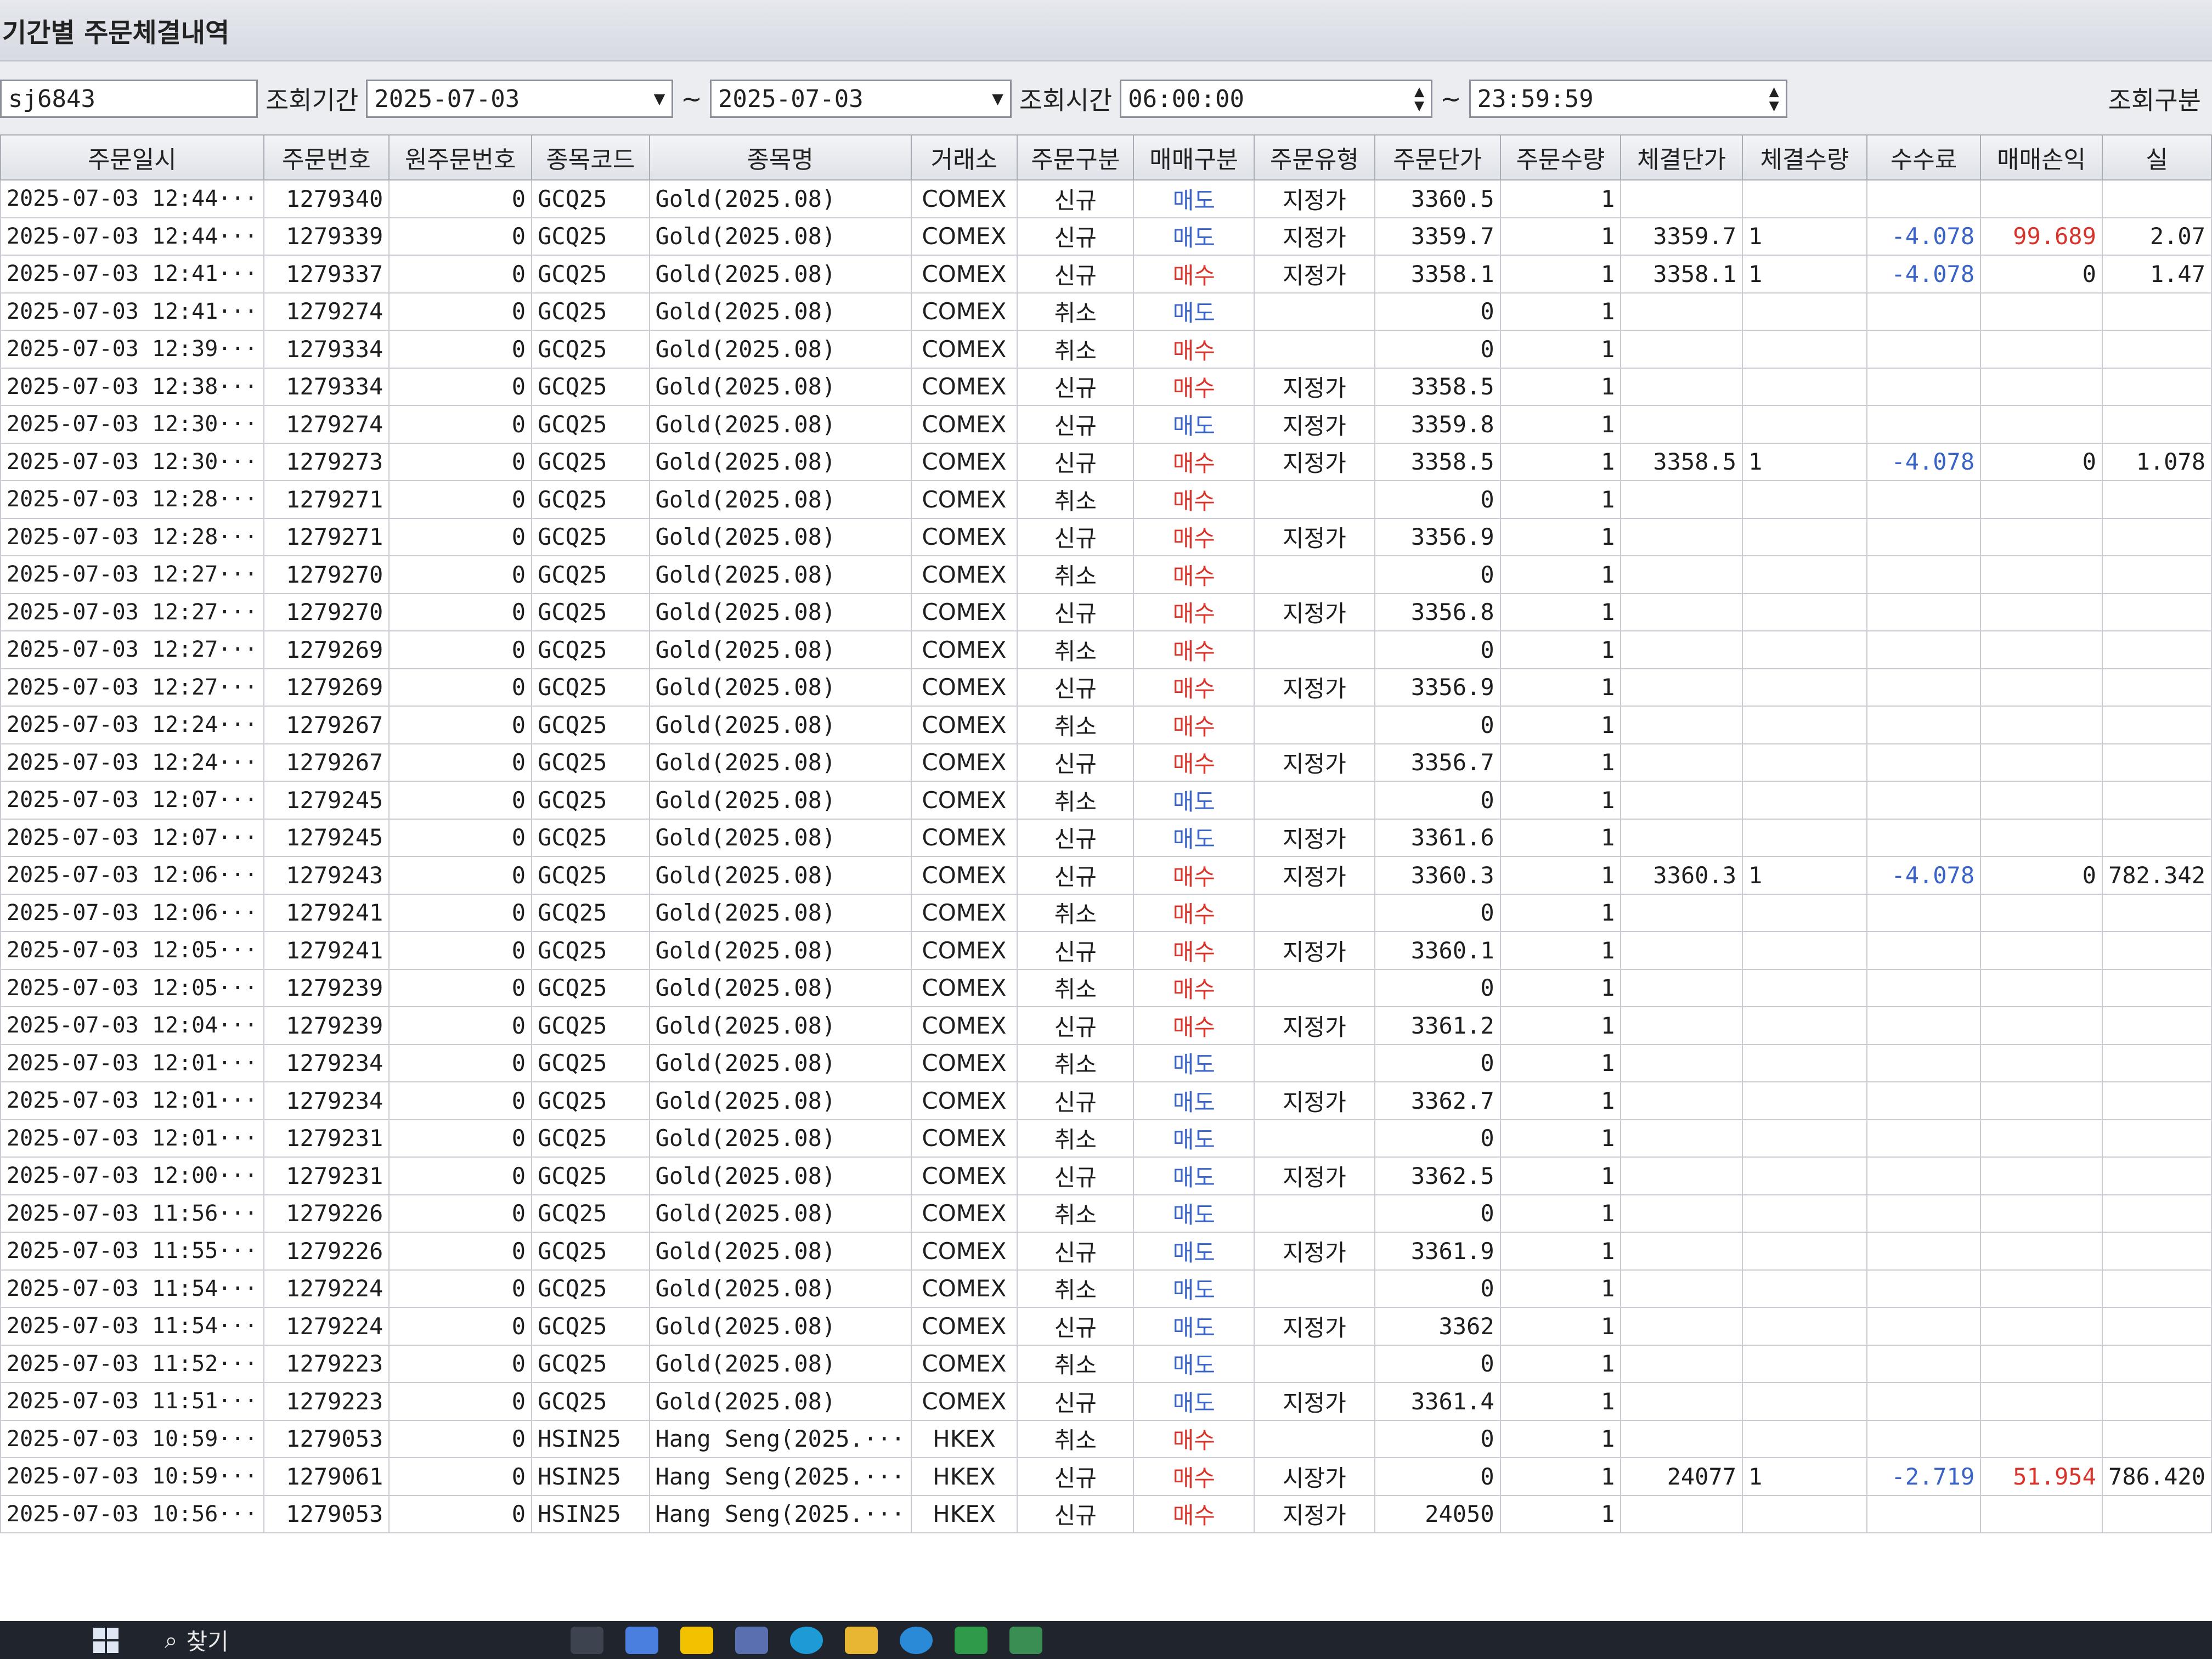 This screenshot has height=1659, width=2212. What do you see at coordinates (1561, 157) in the screenshot?
I see `column-header: 주문수량` at bounding box center [1561, 157].